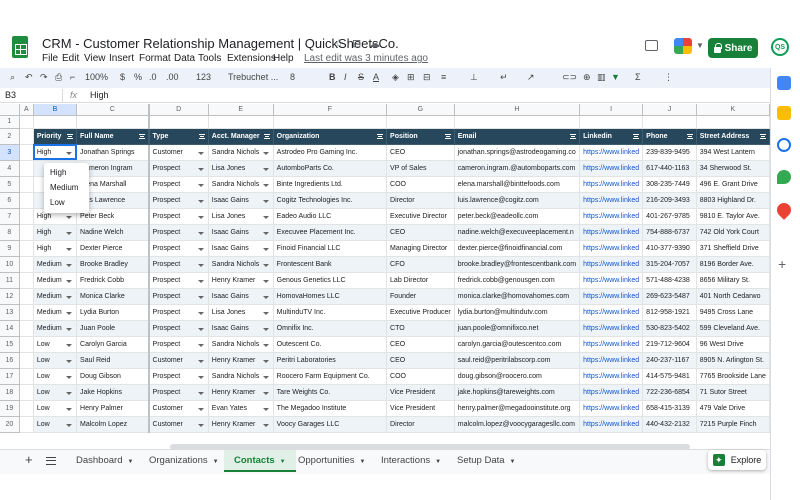  What do you see at coordinates (330, 312) in the screenshot?
I see `table-cell: MultinduTV Inc.` at bounding box center [330, 312].